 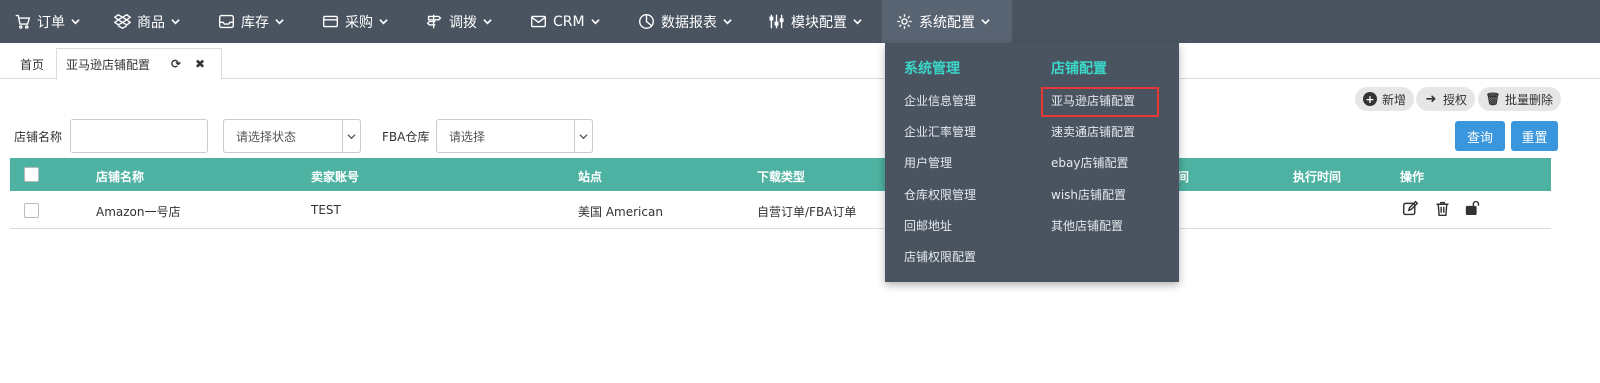 What do you see at coordinates (940, 131) in the screenshot?
I see `menu-exchange-rate: 企业汇率管理` at bounding box center [940, 131].